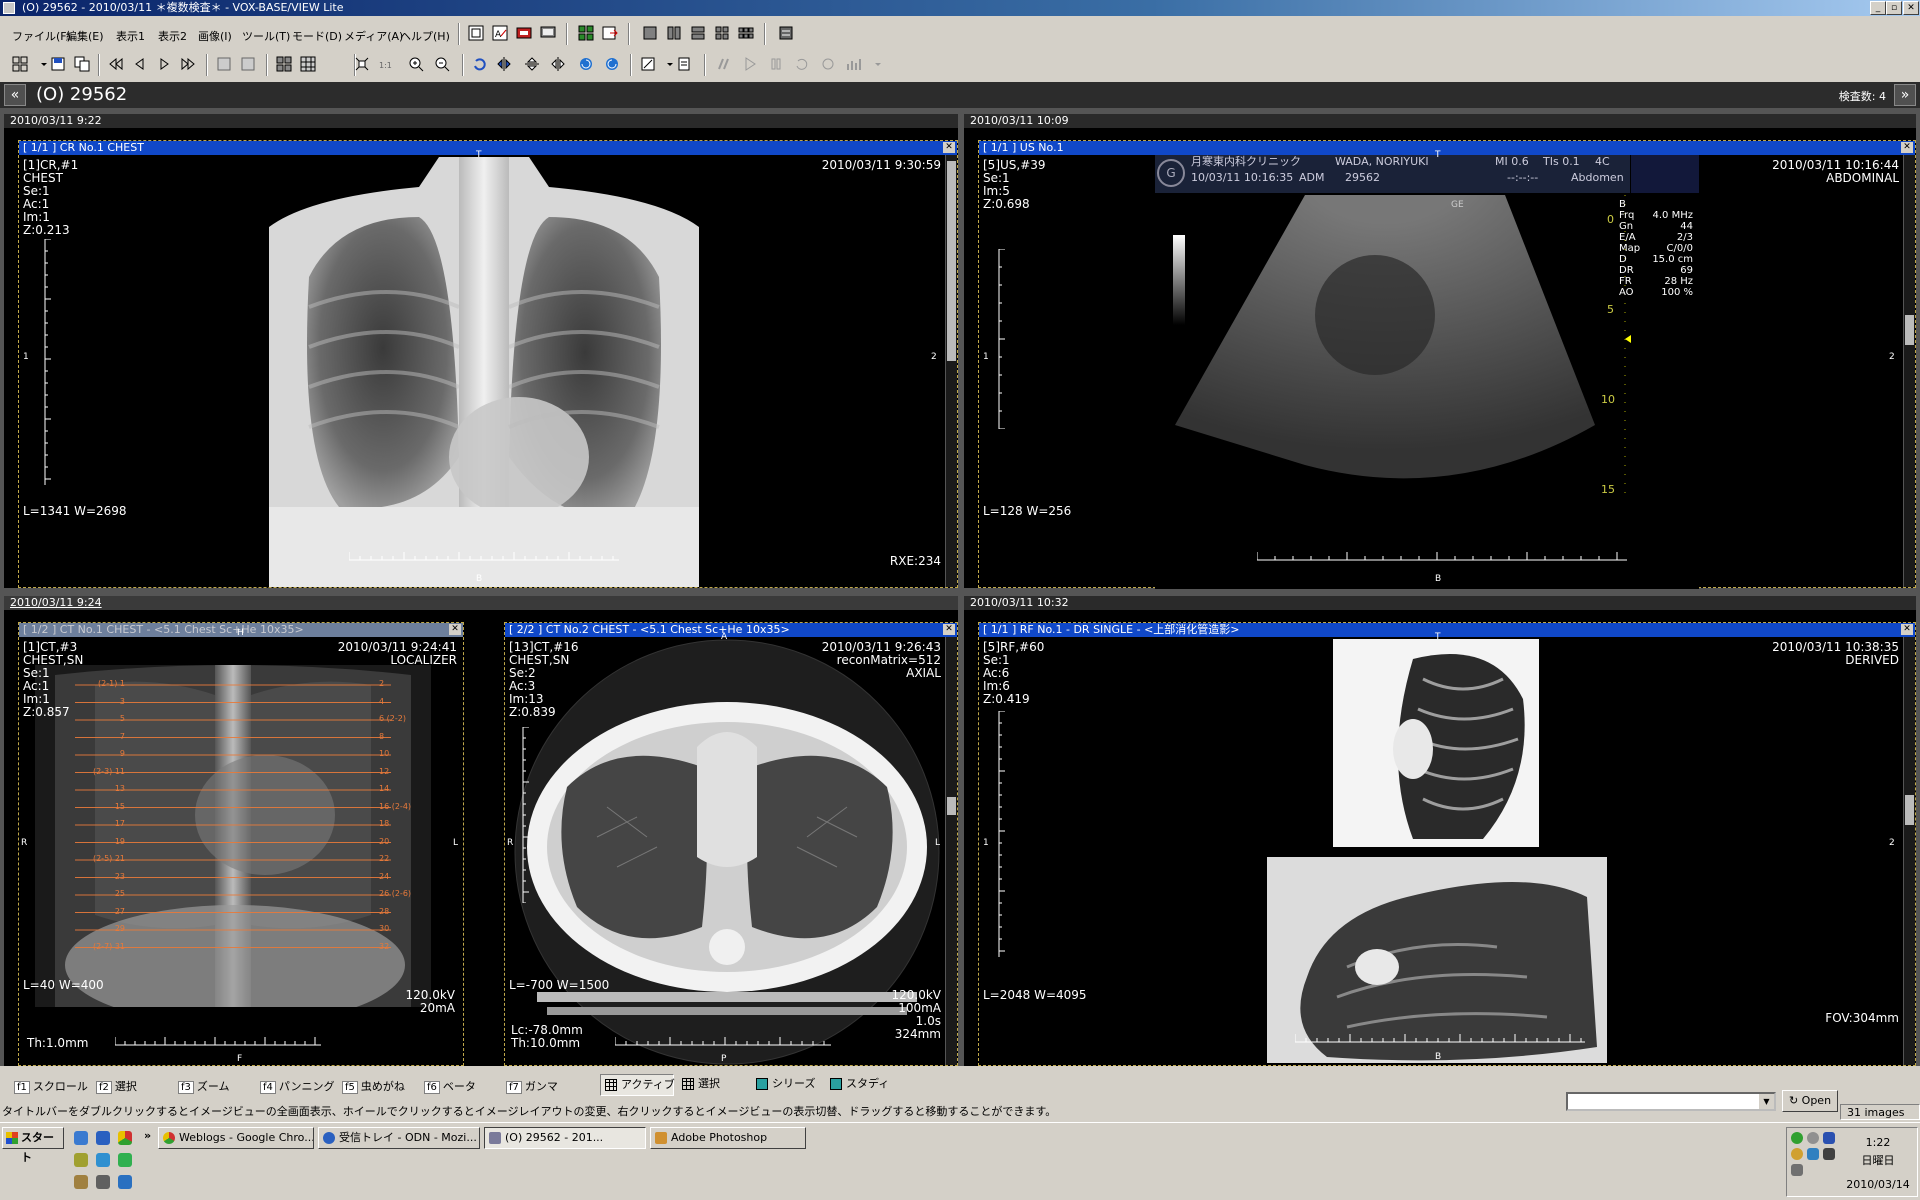 Image resolution: width=1920 pixels, height=1200 pixels. I want to click on quicklaunch-chrome-icon, so click(125, 1138).